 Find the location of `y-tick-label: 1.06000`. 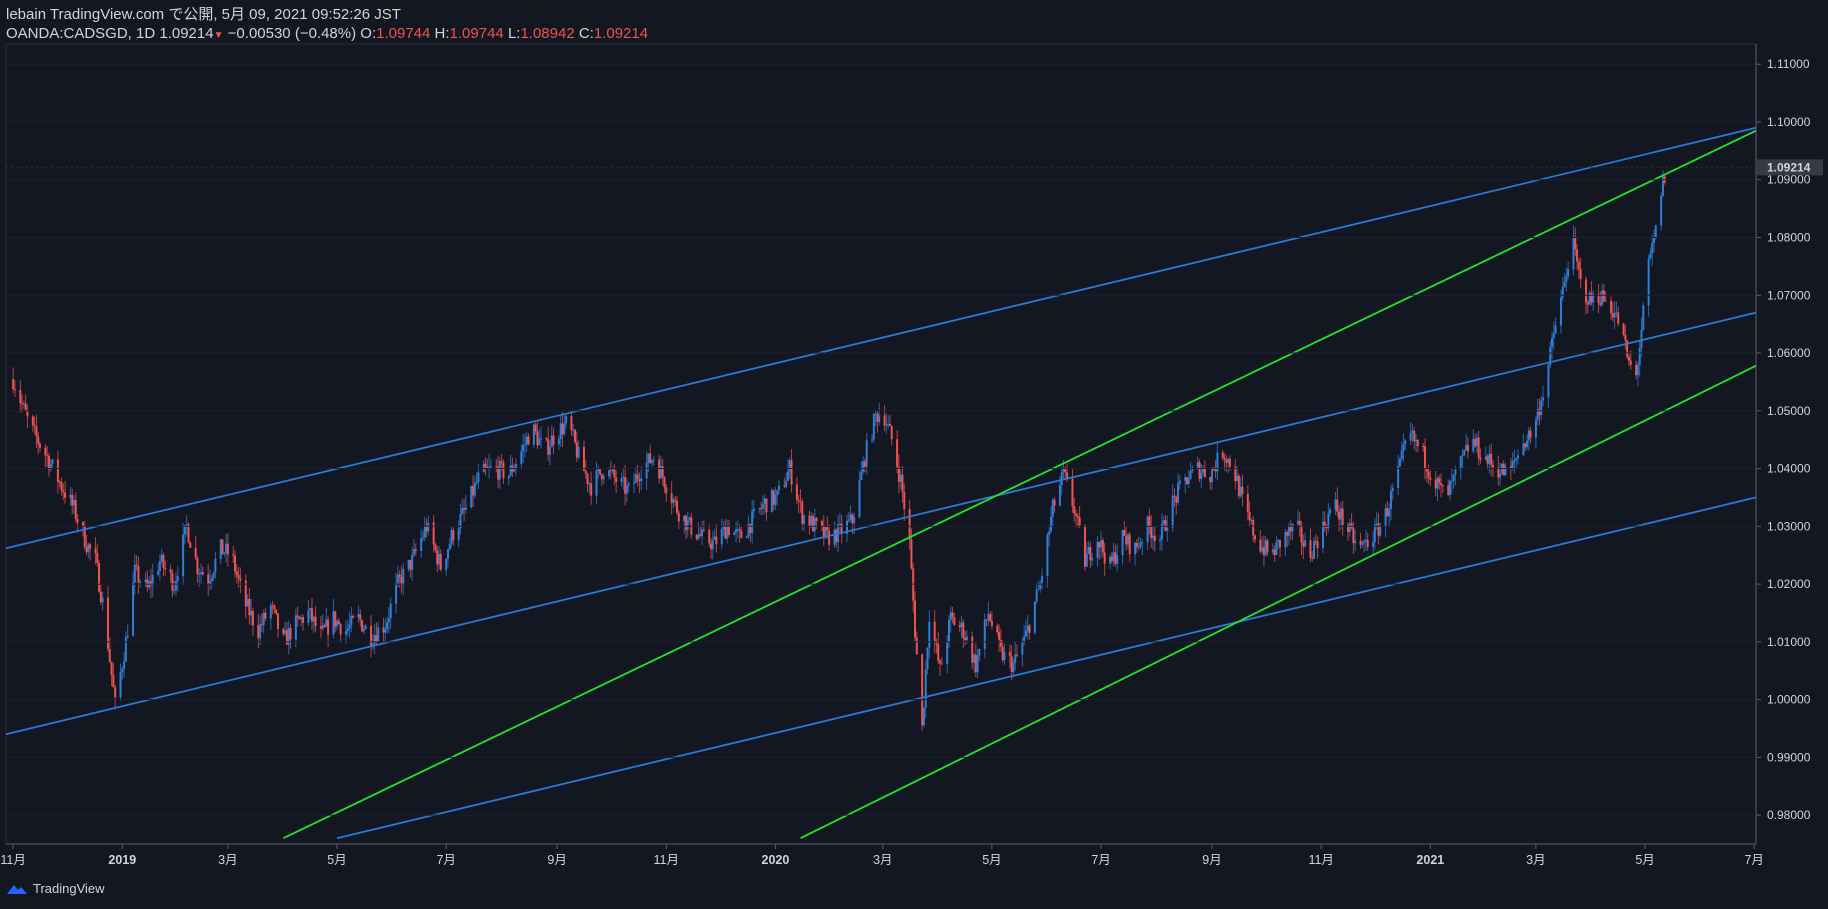

y-tick-label: 1.06000 is located at coordinates (1789, 353).